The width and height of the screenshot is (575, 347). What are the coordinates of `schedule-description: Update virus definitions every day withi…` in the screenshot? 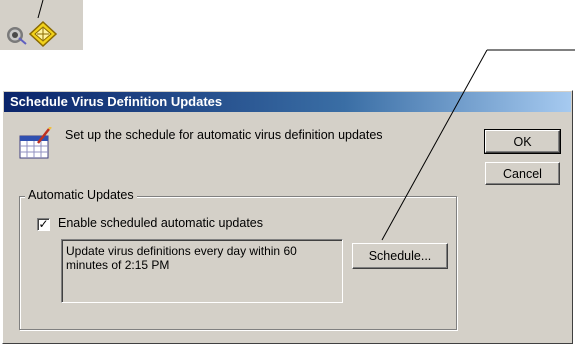 It's located at (202, 271).